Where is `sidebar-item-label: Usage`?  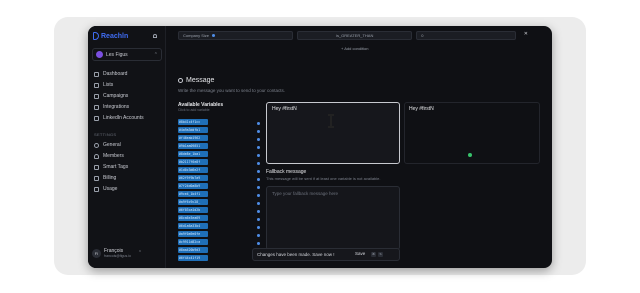 sidebar-item-label: Usage is located at coordinates (110, 189).